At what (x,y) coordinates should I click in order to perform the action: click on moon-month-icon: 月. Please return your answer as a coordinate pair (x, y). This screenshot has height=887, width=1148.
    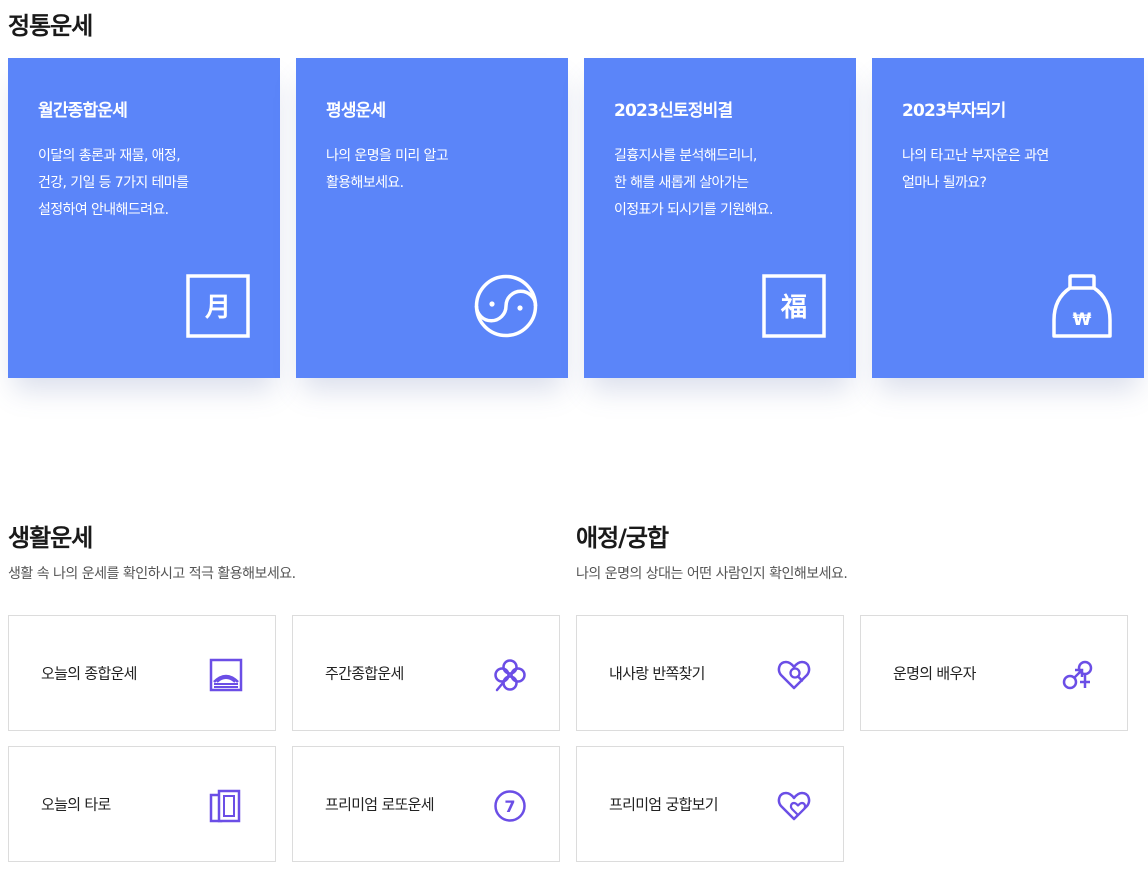
    Looking at the image, I should click on (218, 306).